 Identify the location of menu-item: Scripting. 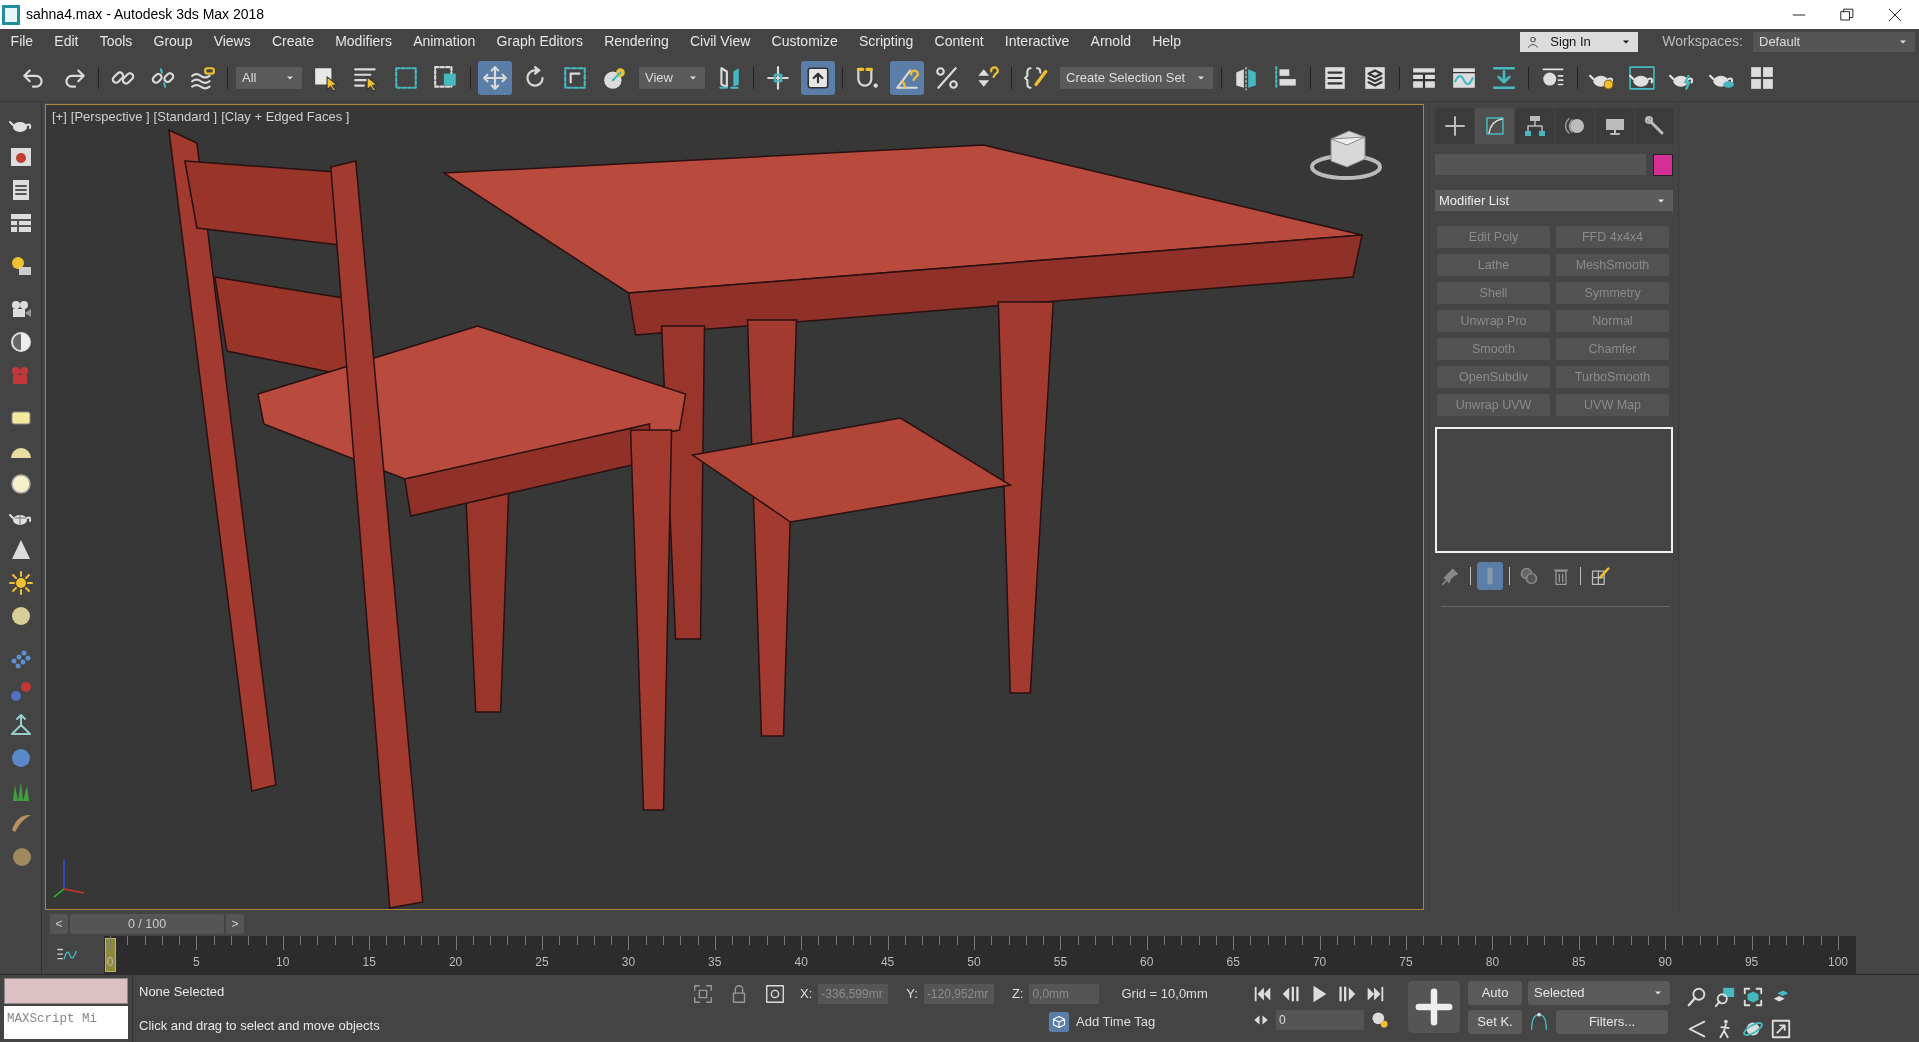
(886, 41).